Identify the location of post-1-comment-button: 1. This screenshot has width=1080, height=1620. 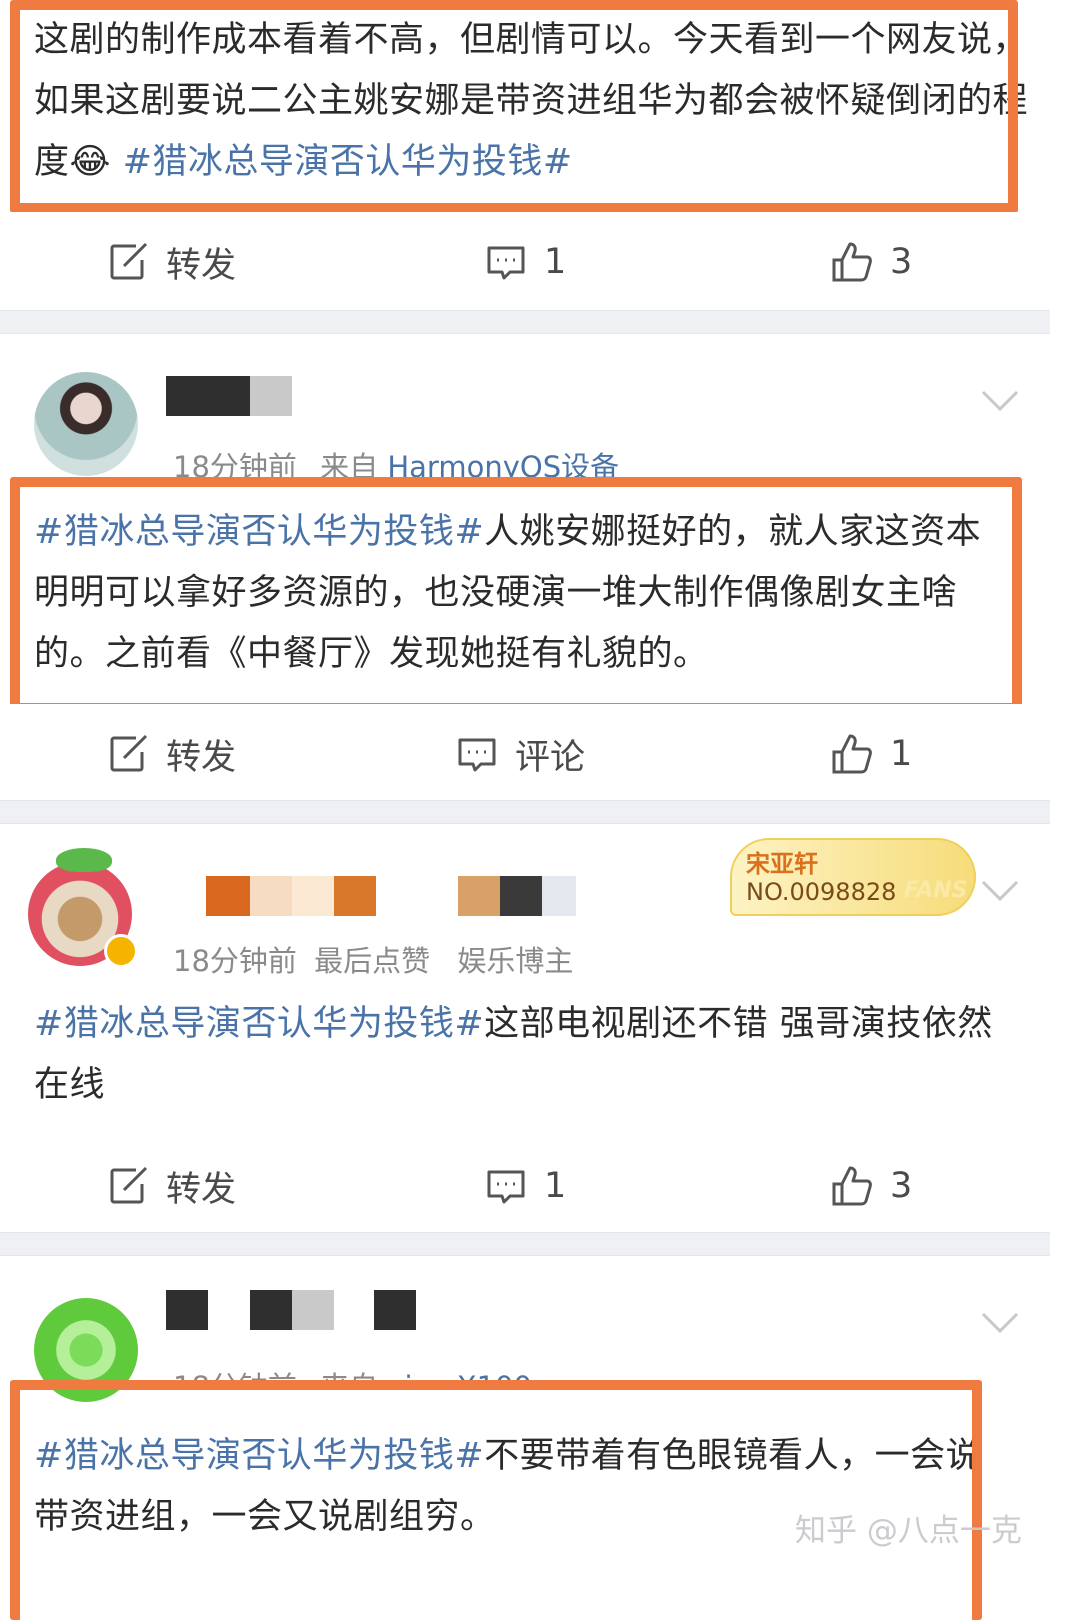
(525, 262).